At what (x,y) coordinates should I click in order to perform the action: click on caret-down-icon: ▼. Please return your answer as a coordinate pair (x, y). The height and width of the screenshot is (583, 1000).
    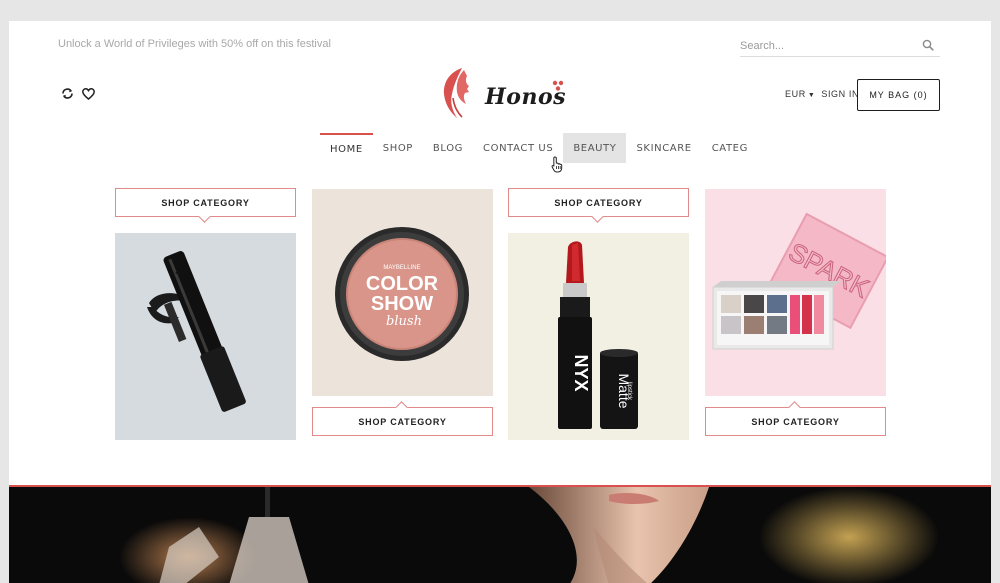
    Looking at the image, I should click on (811, 95).